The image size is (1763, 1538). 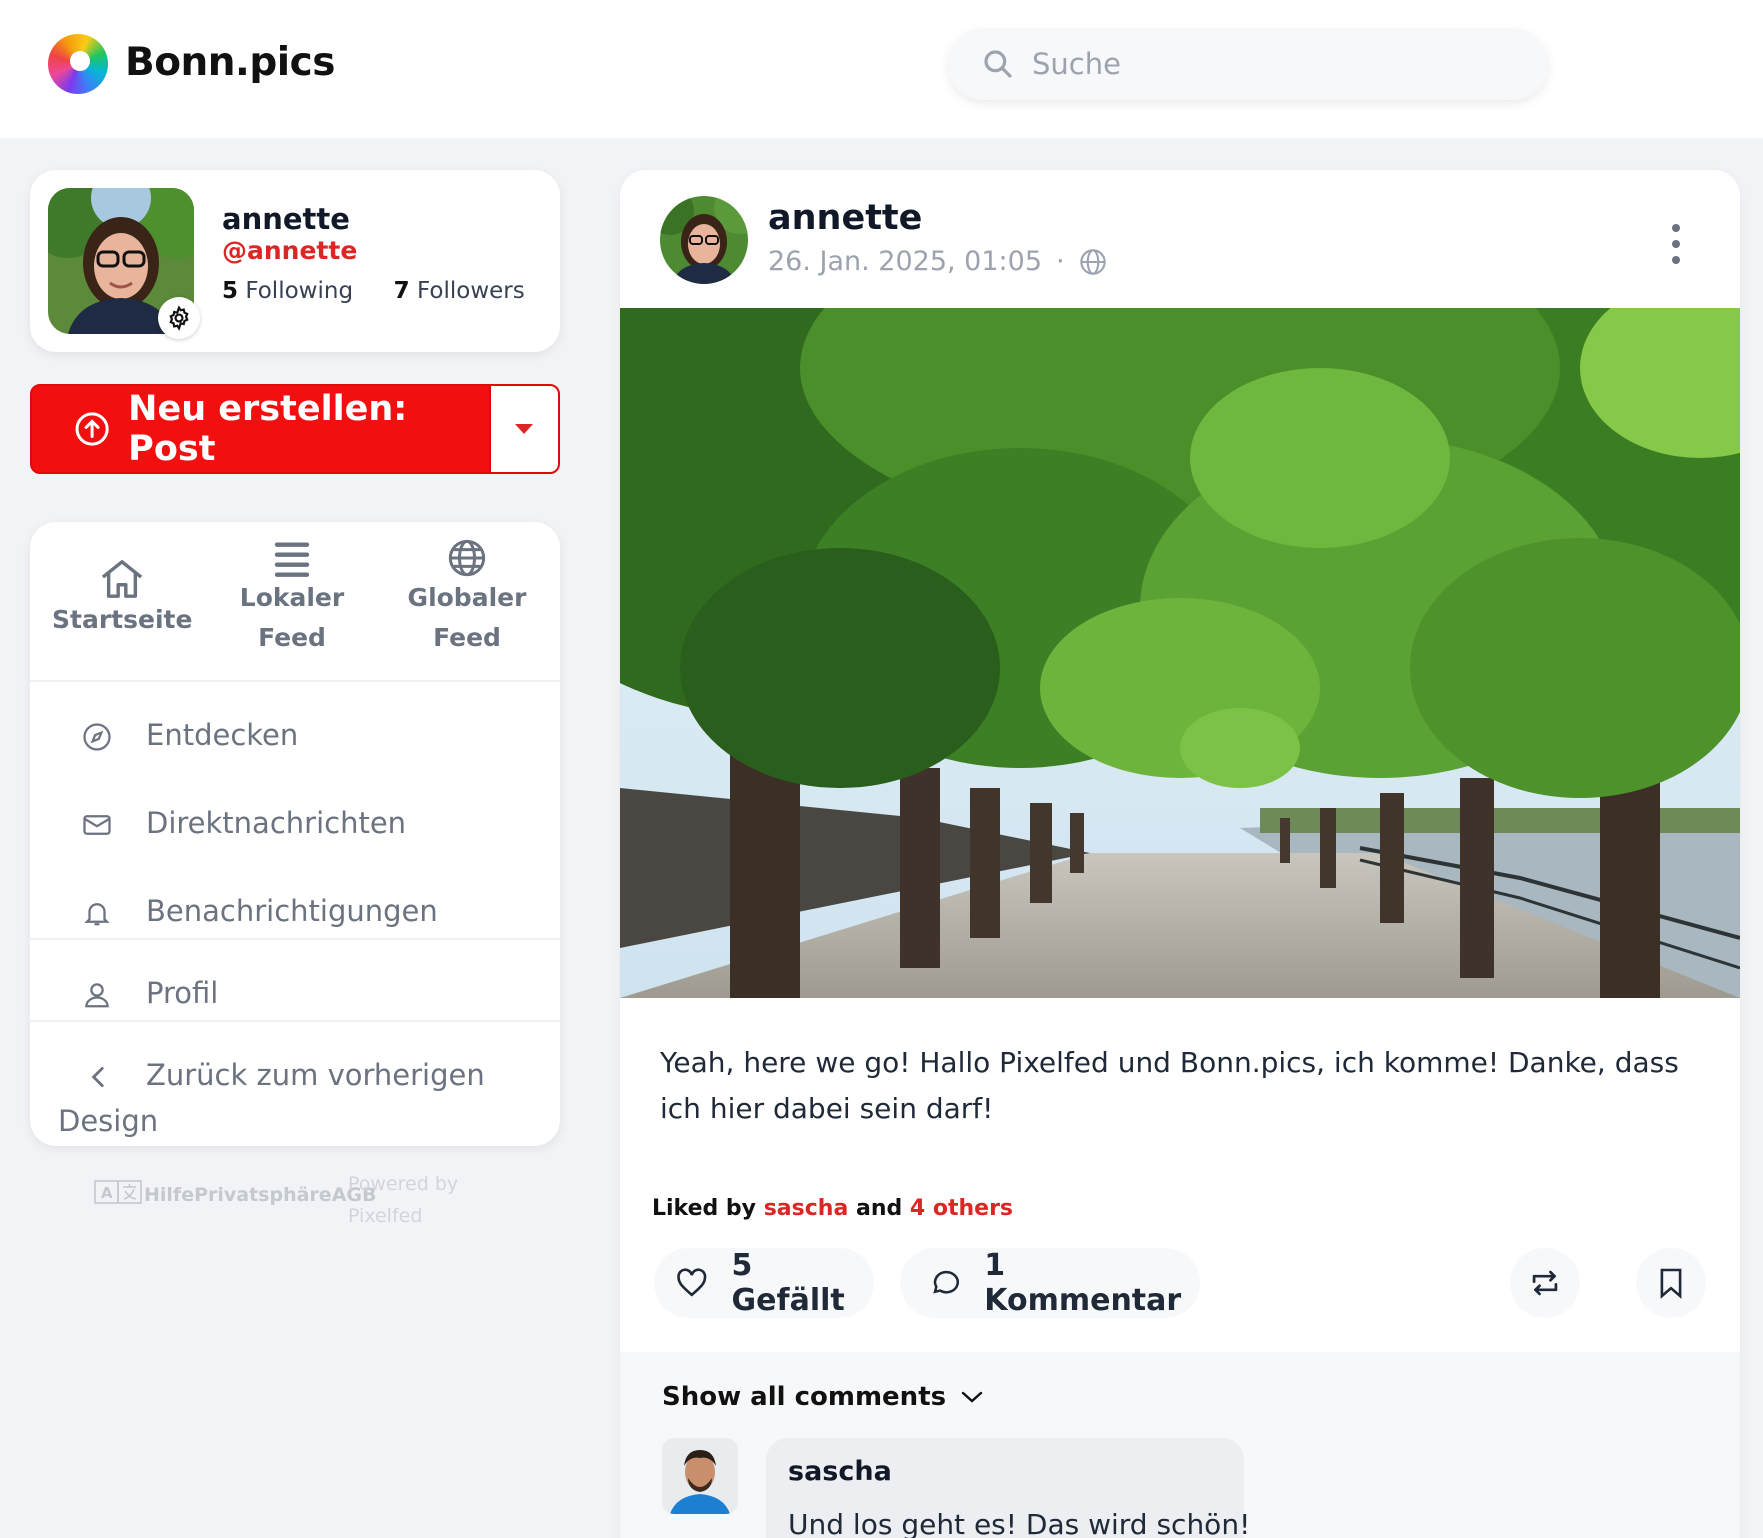 I want to click on create-type-dropdown, so click(x=523, y=429).